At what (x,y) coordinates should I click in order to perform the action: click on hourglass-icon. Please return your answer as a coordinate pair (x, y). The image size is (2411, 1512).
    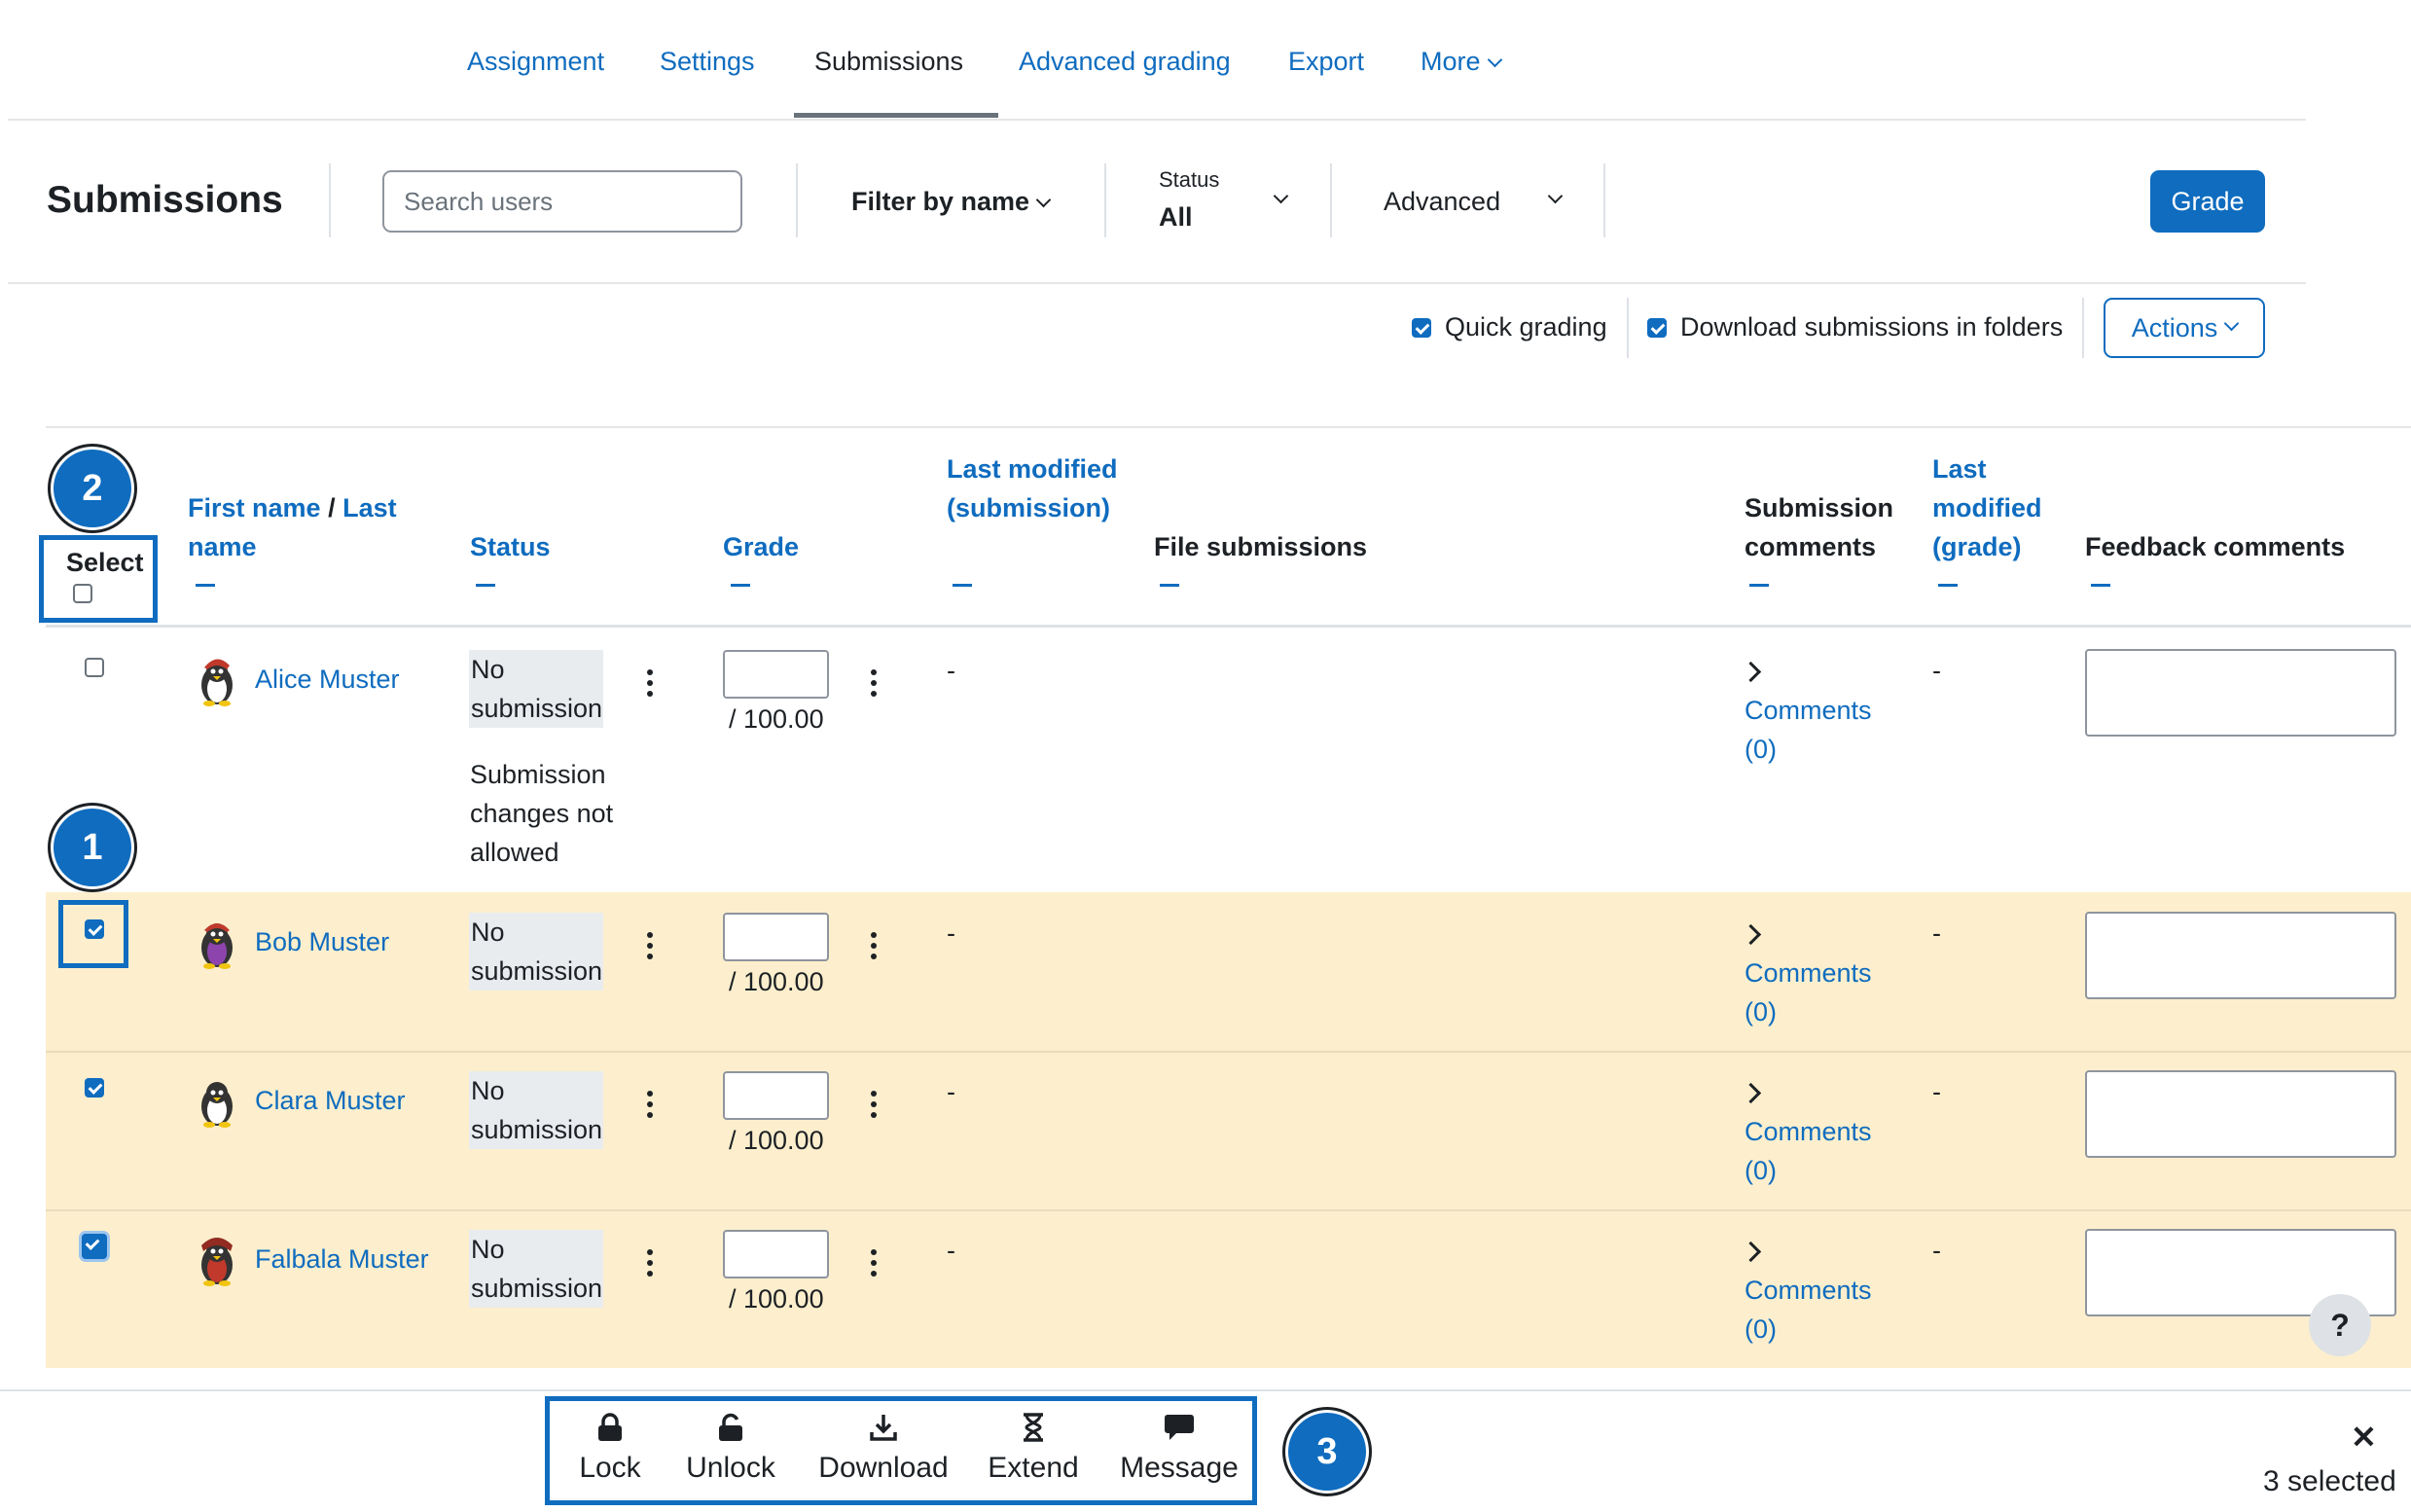
    Looking at the image, I should click on (1033, 1427).